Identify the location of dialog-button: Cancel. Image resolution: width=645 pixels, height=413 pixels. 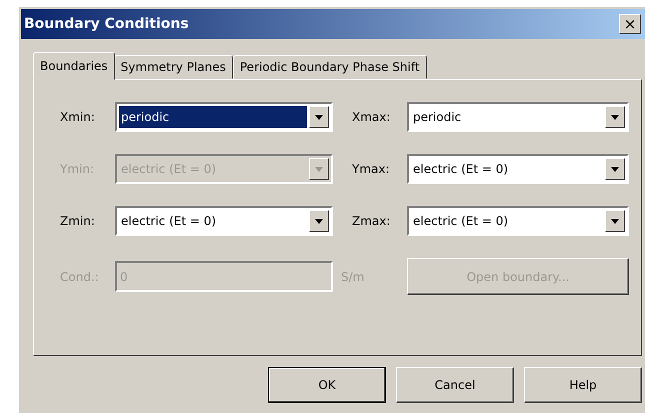
(455, 385).